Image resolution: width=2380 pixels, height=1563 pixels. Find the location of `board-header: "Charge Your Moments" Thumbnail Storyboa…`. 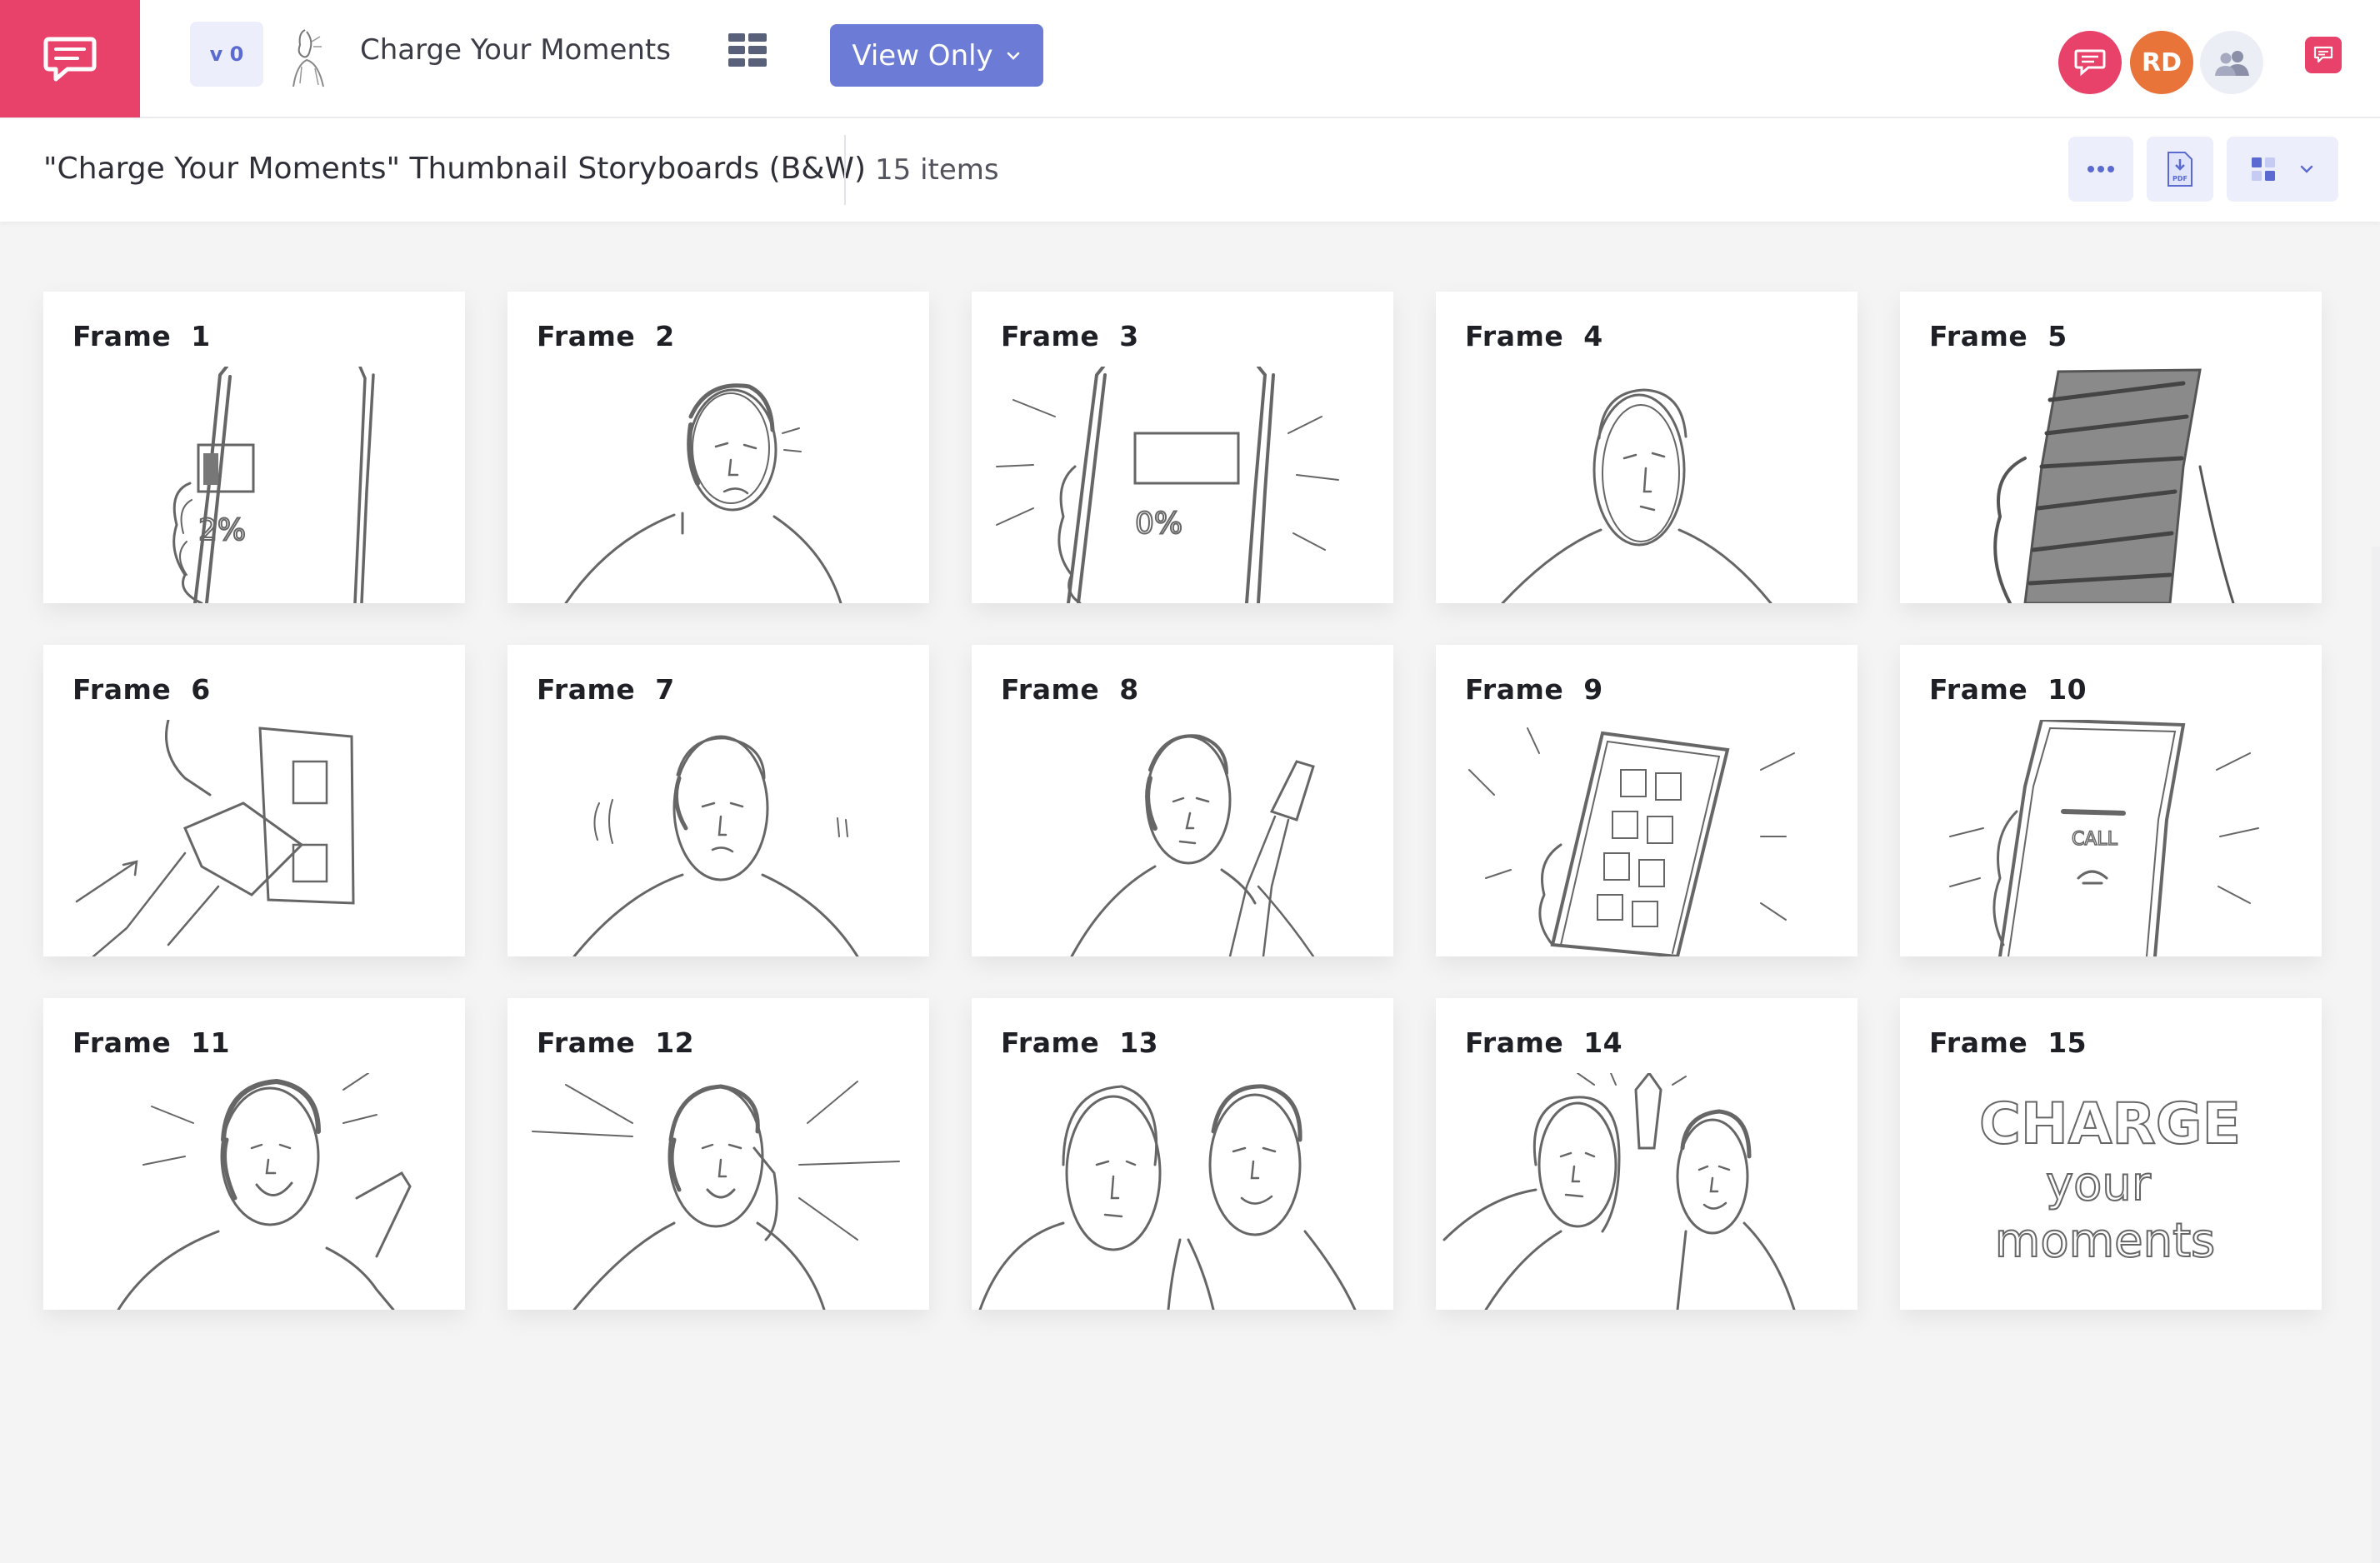

board-header: "Charge Your Moments" Thumbnail Storyboa… is located at coordinates (1190, 170).